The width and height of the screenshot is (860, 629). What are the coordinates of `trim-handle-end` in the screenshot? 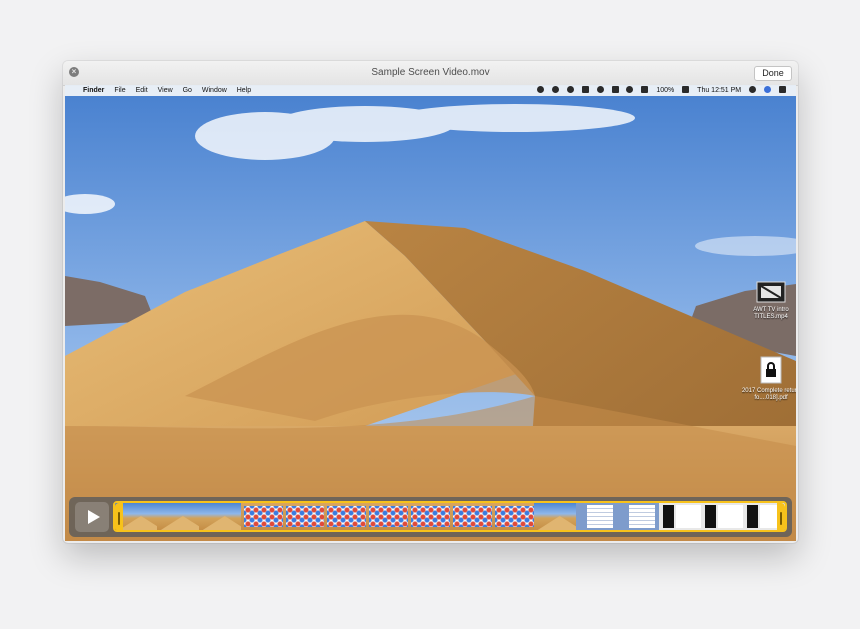 It's located at (781, 516).